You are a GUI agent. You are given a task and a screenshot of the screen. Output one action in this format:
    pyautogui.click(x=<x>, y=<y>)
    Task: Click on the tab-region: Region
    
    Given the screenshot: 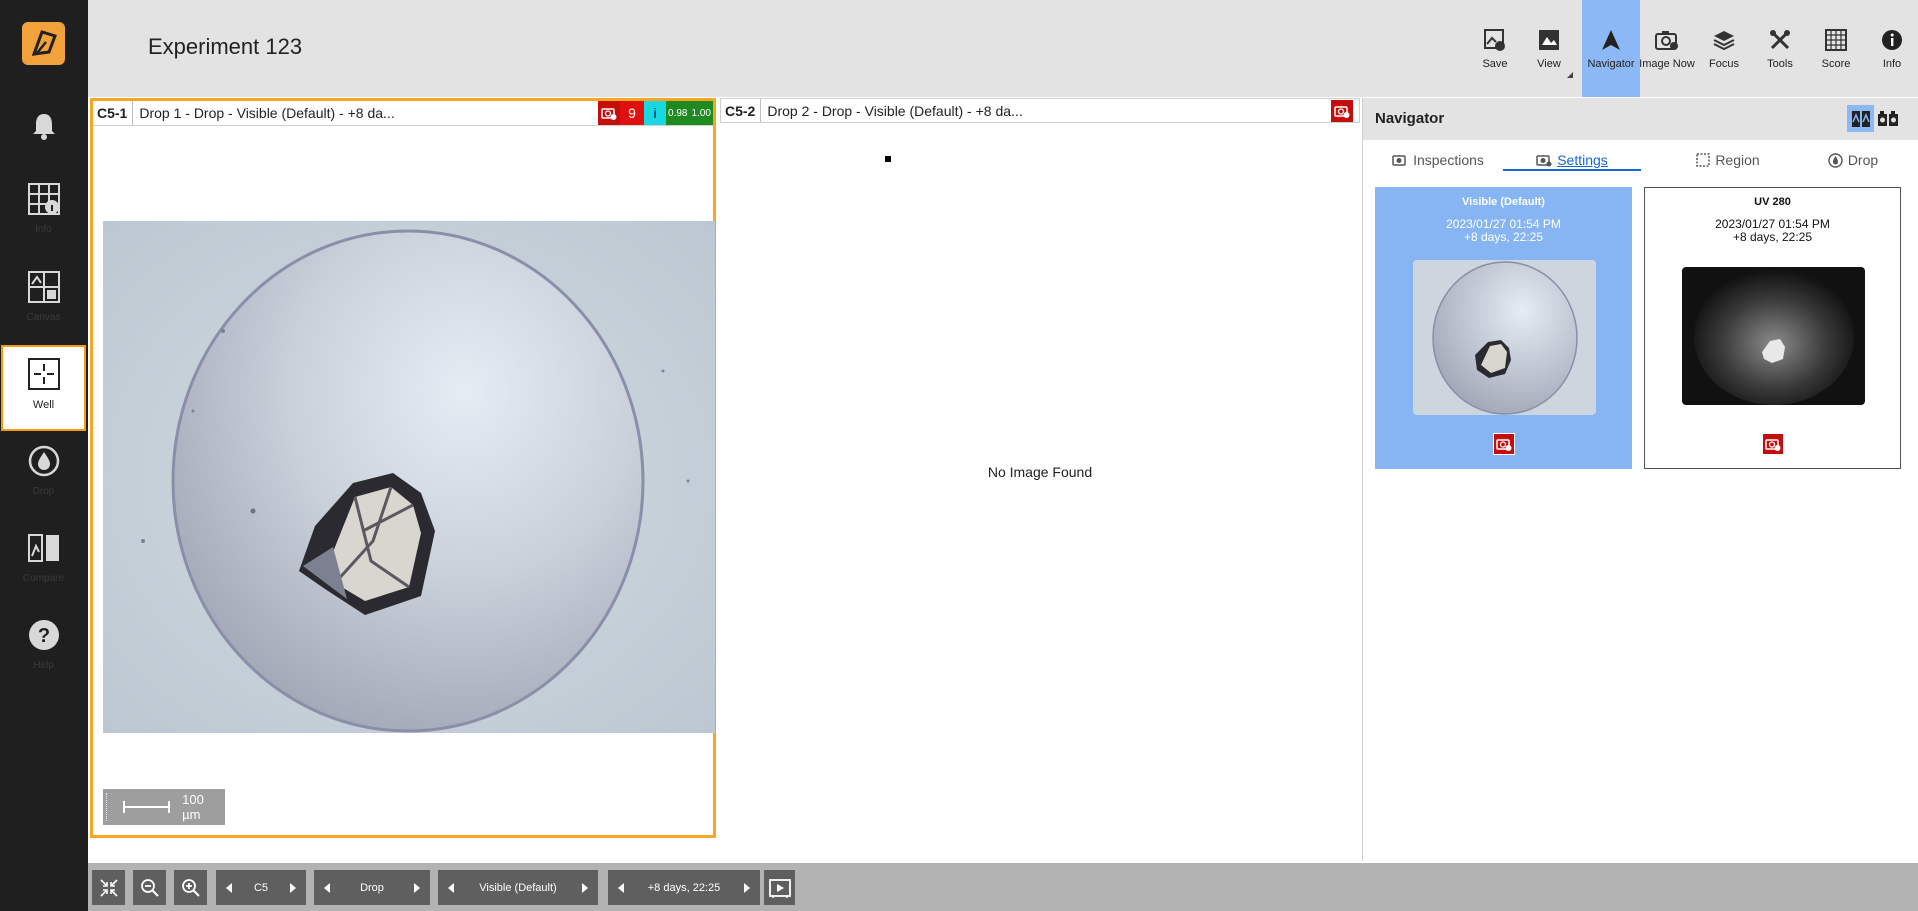 What is the action you would take?
    pyautogui.click(x=1728, y=160)
    